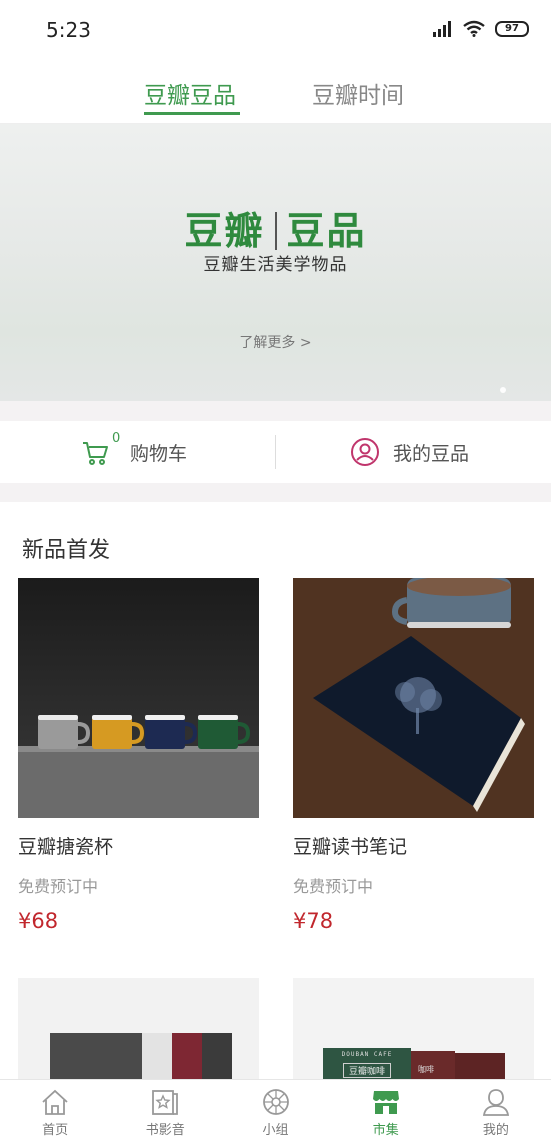 Image resolution: width=551 pixels, height=1148 pixels. Describe the element at coordinates (95, 453) in the screenshot. I see `cart-icon` at that location.